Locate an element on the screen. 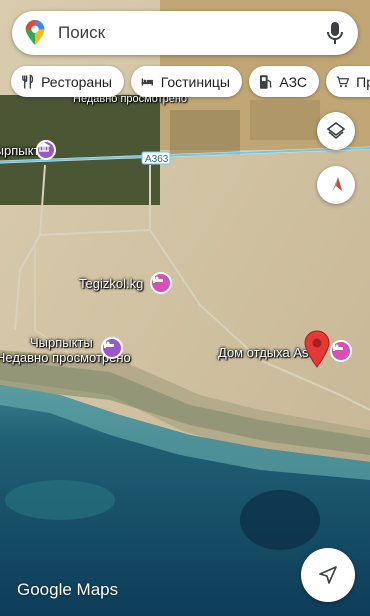 Image resolution: width=370 pixels, height=616 pixels. google-maps-pin-icon is located at coordinates (35, 33).